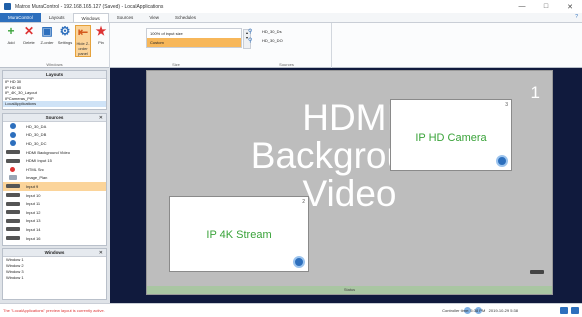  Describe the element at coordinates (90, 17) in the screenshot. I see `tab-windows: Windows` at that location.